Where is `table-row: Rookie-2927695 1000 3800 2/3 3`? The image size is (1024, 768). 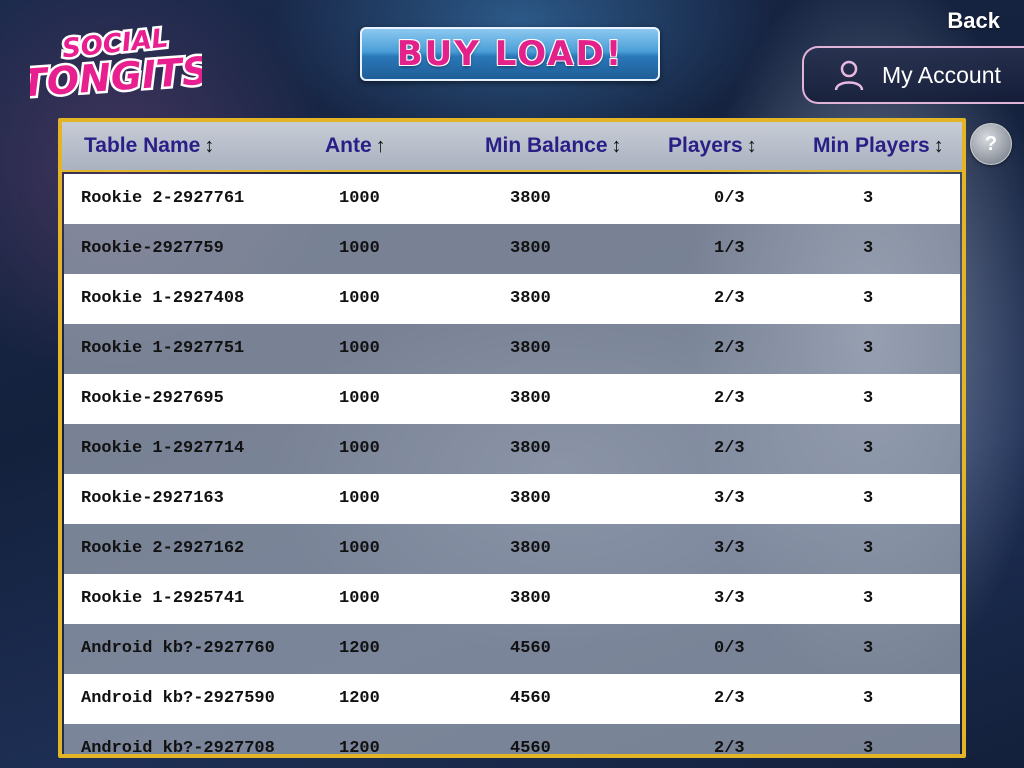
table-row: Rookie-2927695 1000 3800 2/3 3 is located at coordinates (512, 399).